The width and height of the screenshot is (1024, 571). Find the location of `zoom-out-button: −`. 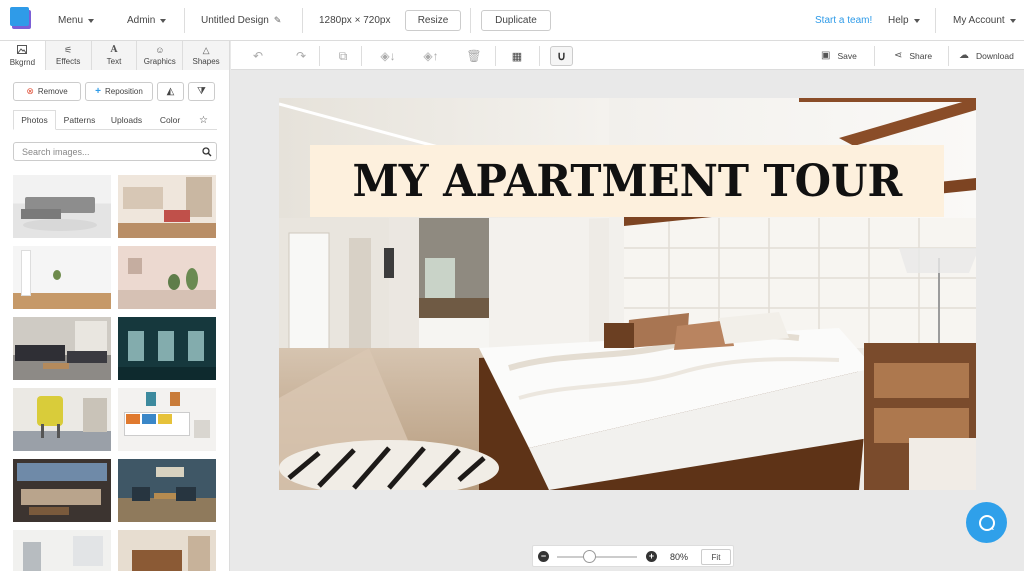

zoom-out-button: − is located at coordinates (543, 556).